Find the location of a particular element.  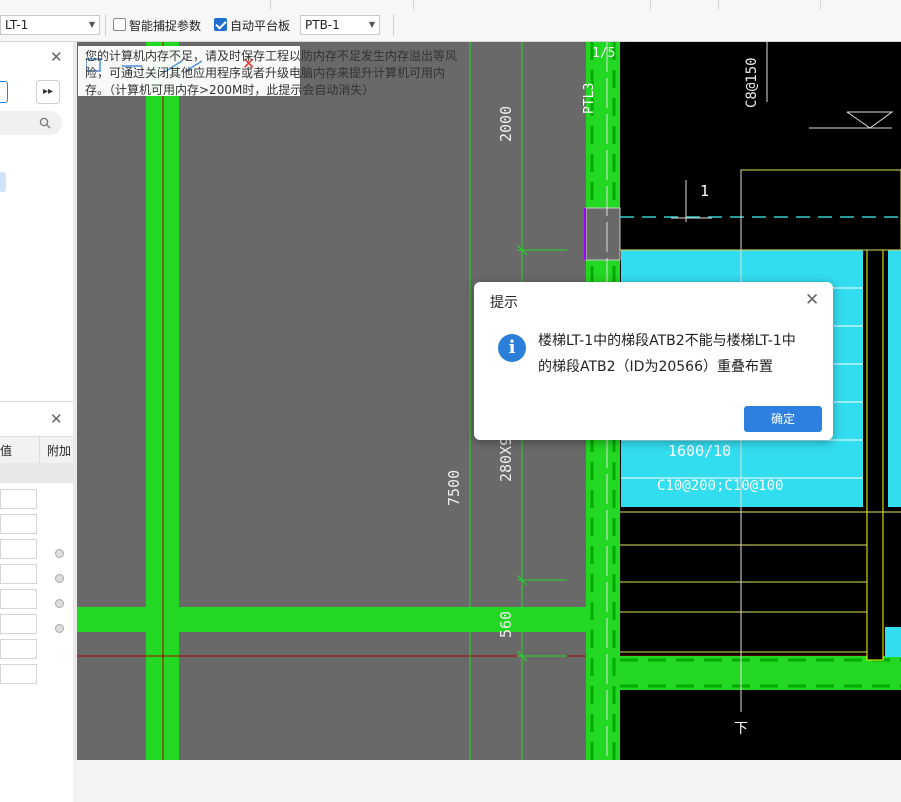

dimension-280x9: 280X9 is located at coordinates (506, 459).